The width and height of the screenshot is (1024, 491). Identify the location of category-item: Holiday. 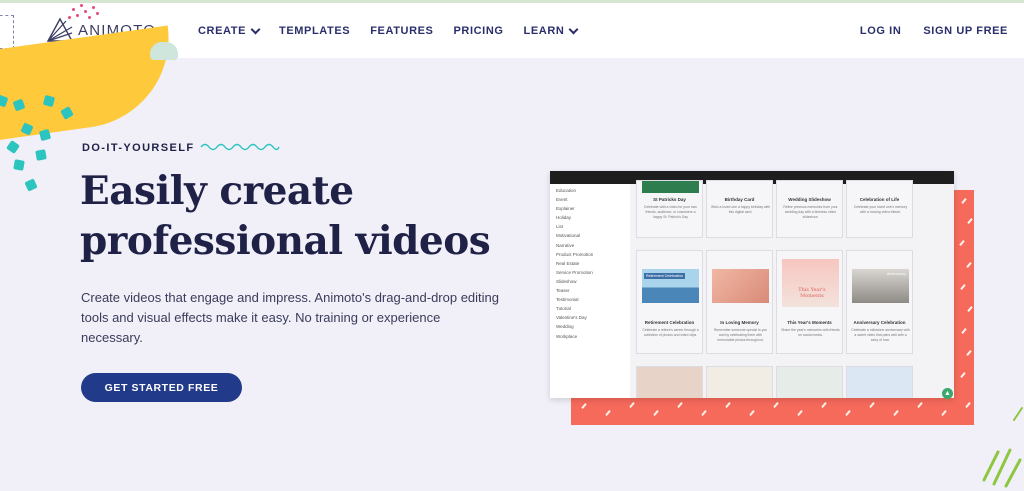
(564, 218).